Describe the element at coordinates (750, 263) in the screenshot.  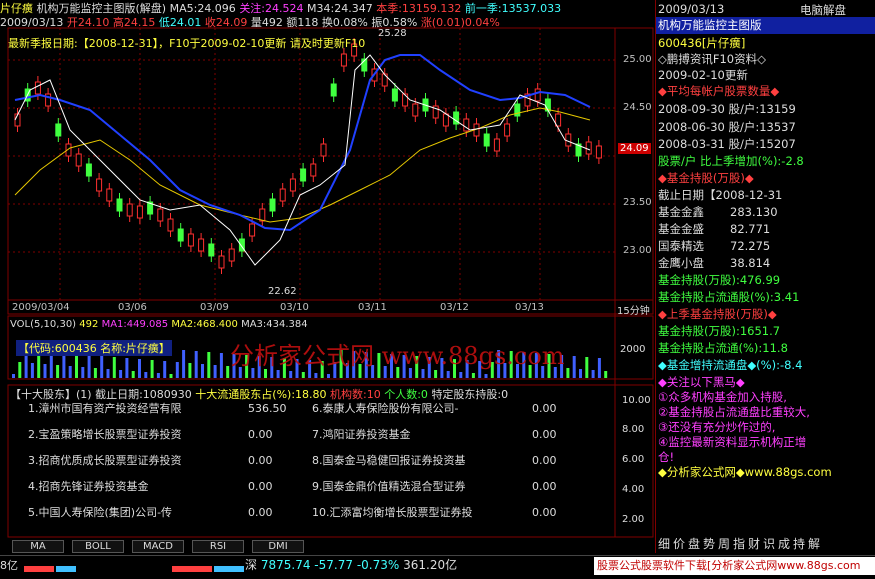
I see `fund-value: 38.814` at that location.